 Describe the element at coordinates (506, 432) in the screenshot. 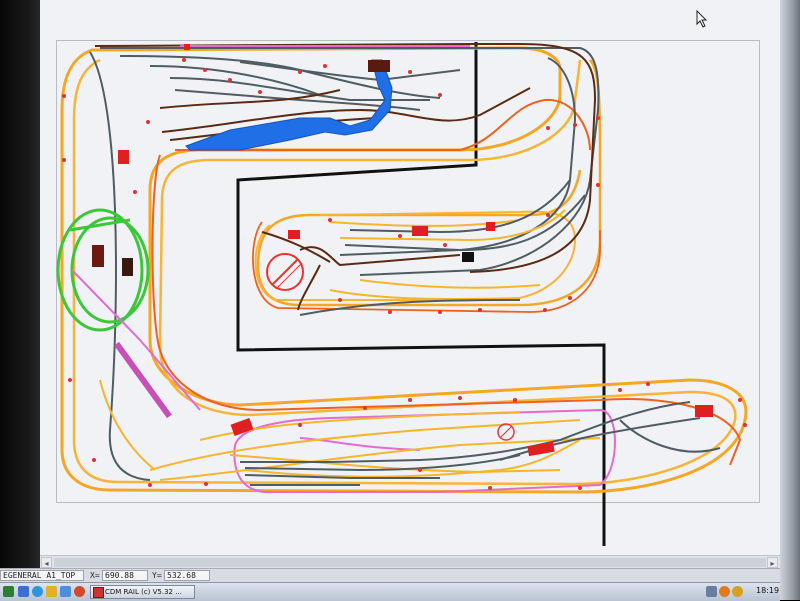

I see `small-turntable` at that location.